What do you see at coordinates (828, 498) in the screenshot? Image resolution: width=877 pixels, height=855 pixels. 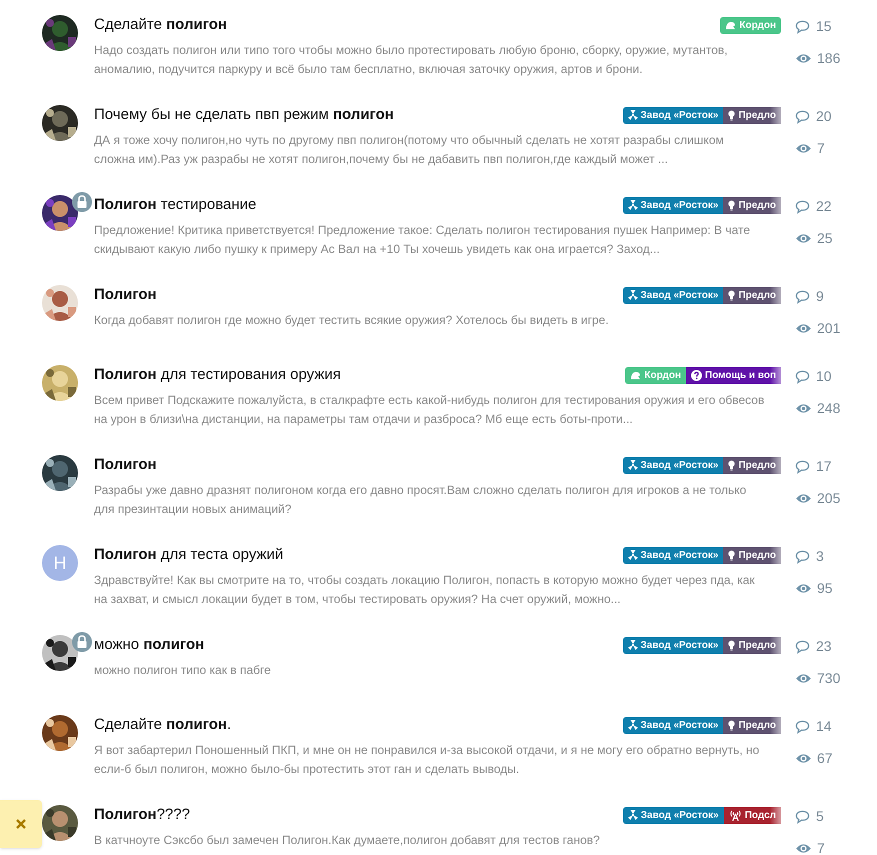 I see `view-count: 205` at bounding box center [828, 498].